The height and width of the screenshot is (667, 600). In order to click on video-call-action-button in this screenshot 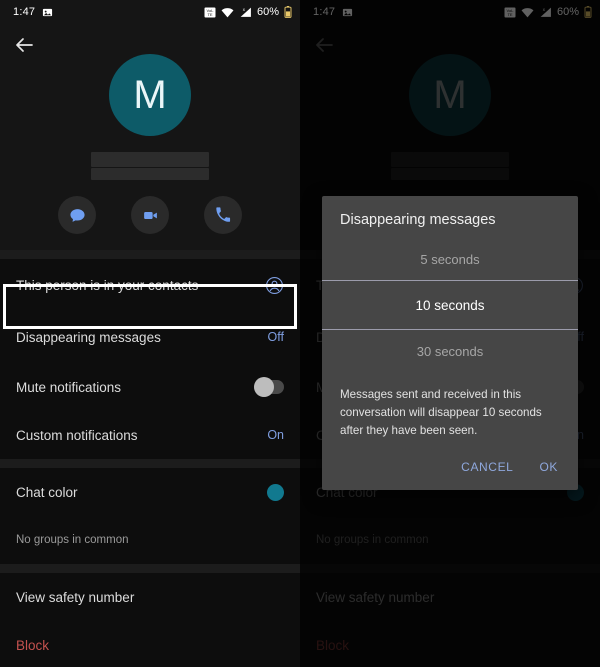, I will do `click(150, 215)`.